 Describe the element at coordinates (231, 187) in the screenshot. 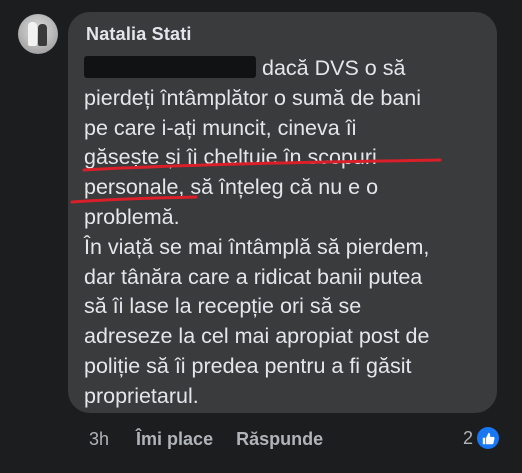

I see `comment-line: personale, să înțeleg că nu e o` at that location.